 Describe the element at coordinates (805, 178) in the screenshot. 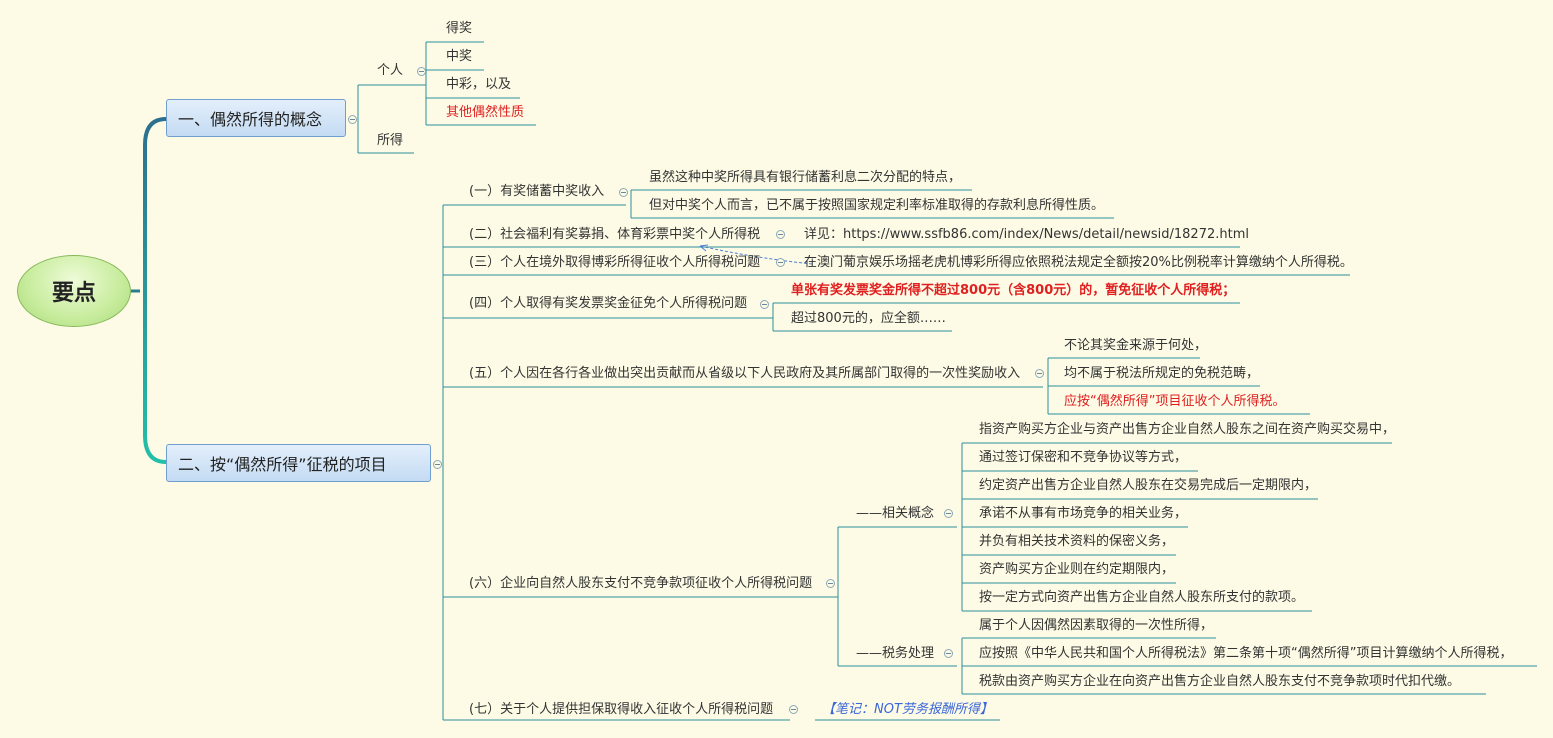

I see `detail-item: 虽然这种中奖所得具有银行储蓄利息二次分配的特点，` at that location.